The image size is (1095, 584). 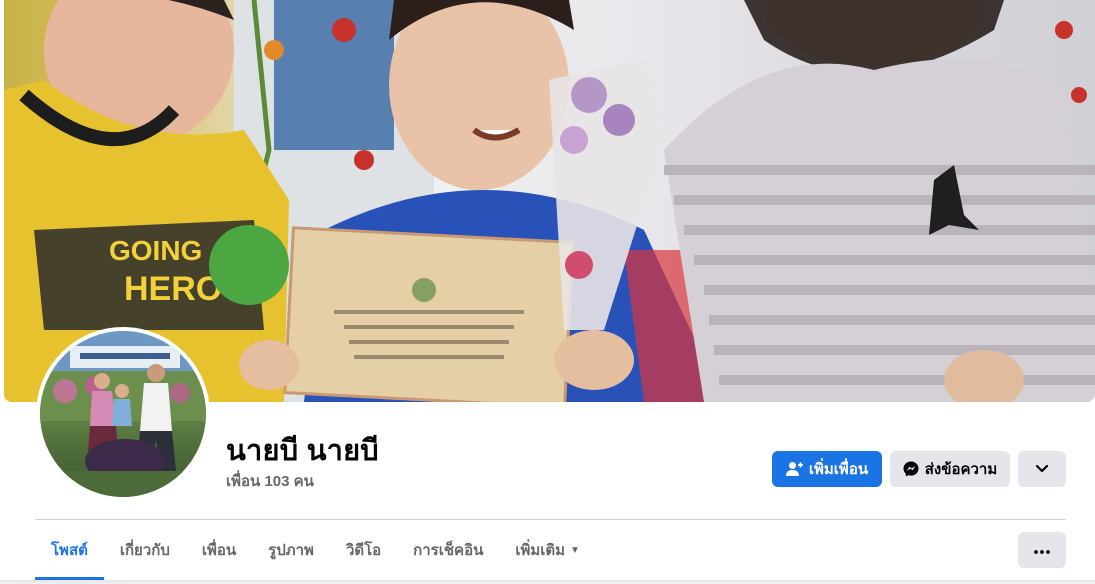 I want to click on tab-more: เพิ่มเติม ▼, so click(x=547, y=550).